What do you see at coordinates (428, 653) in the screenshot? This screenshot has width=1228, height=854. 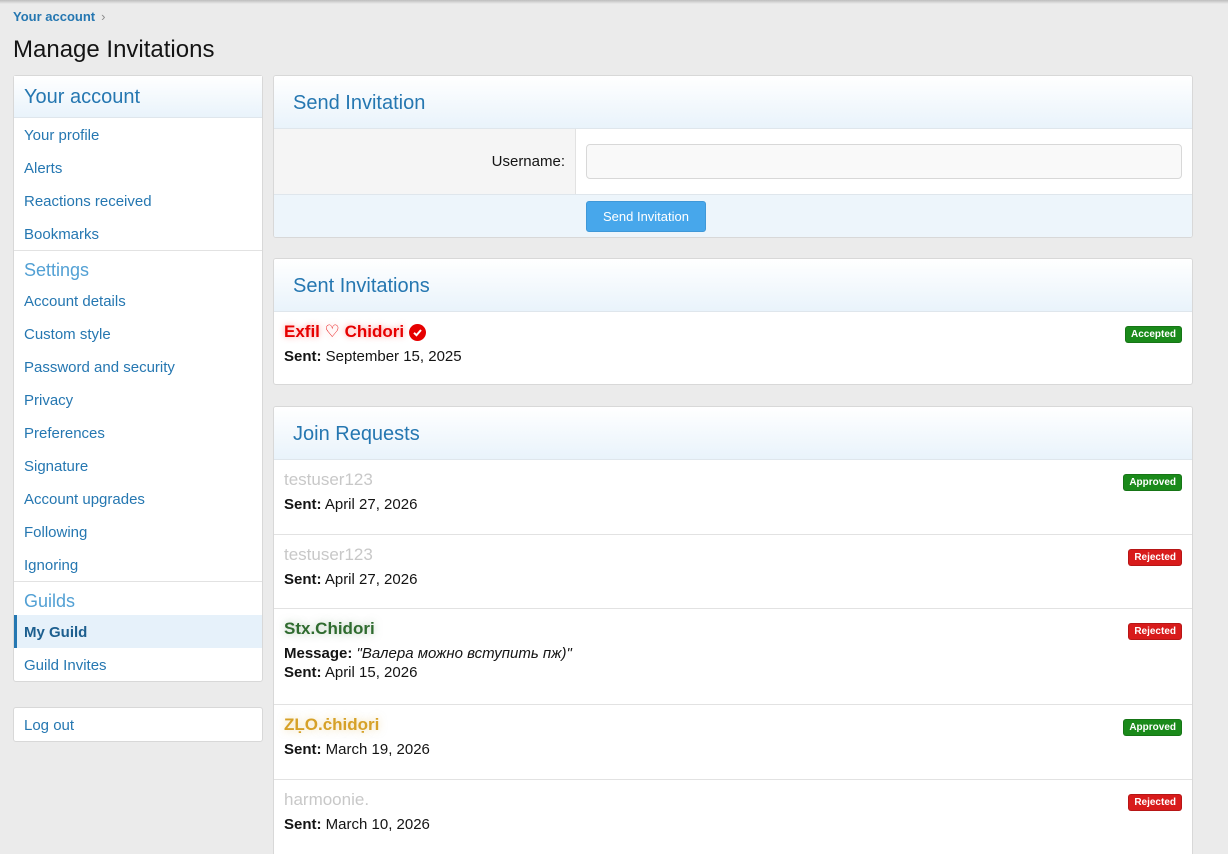 I see `message-line: Message: "Валера можно вступить пж)"` at bounding box center [428, 653].